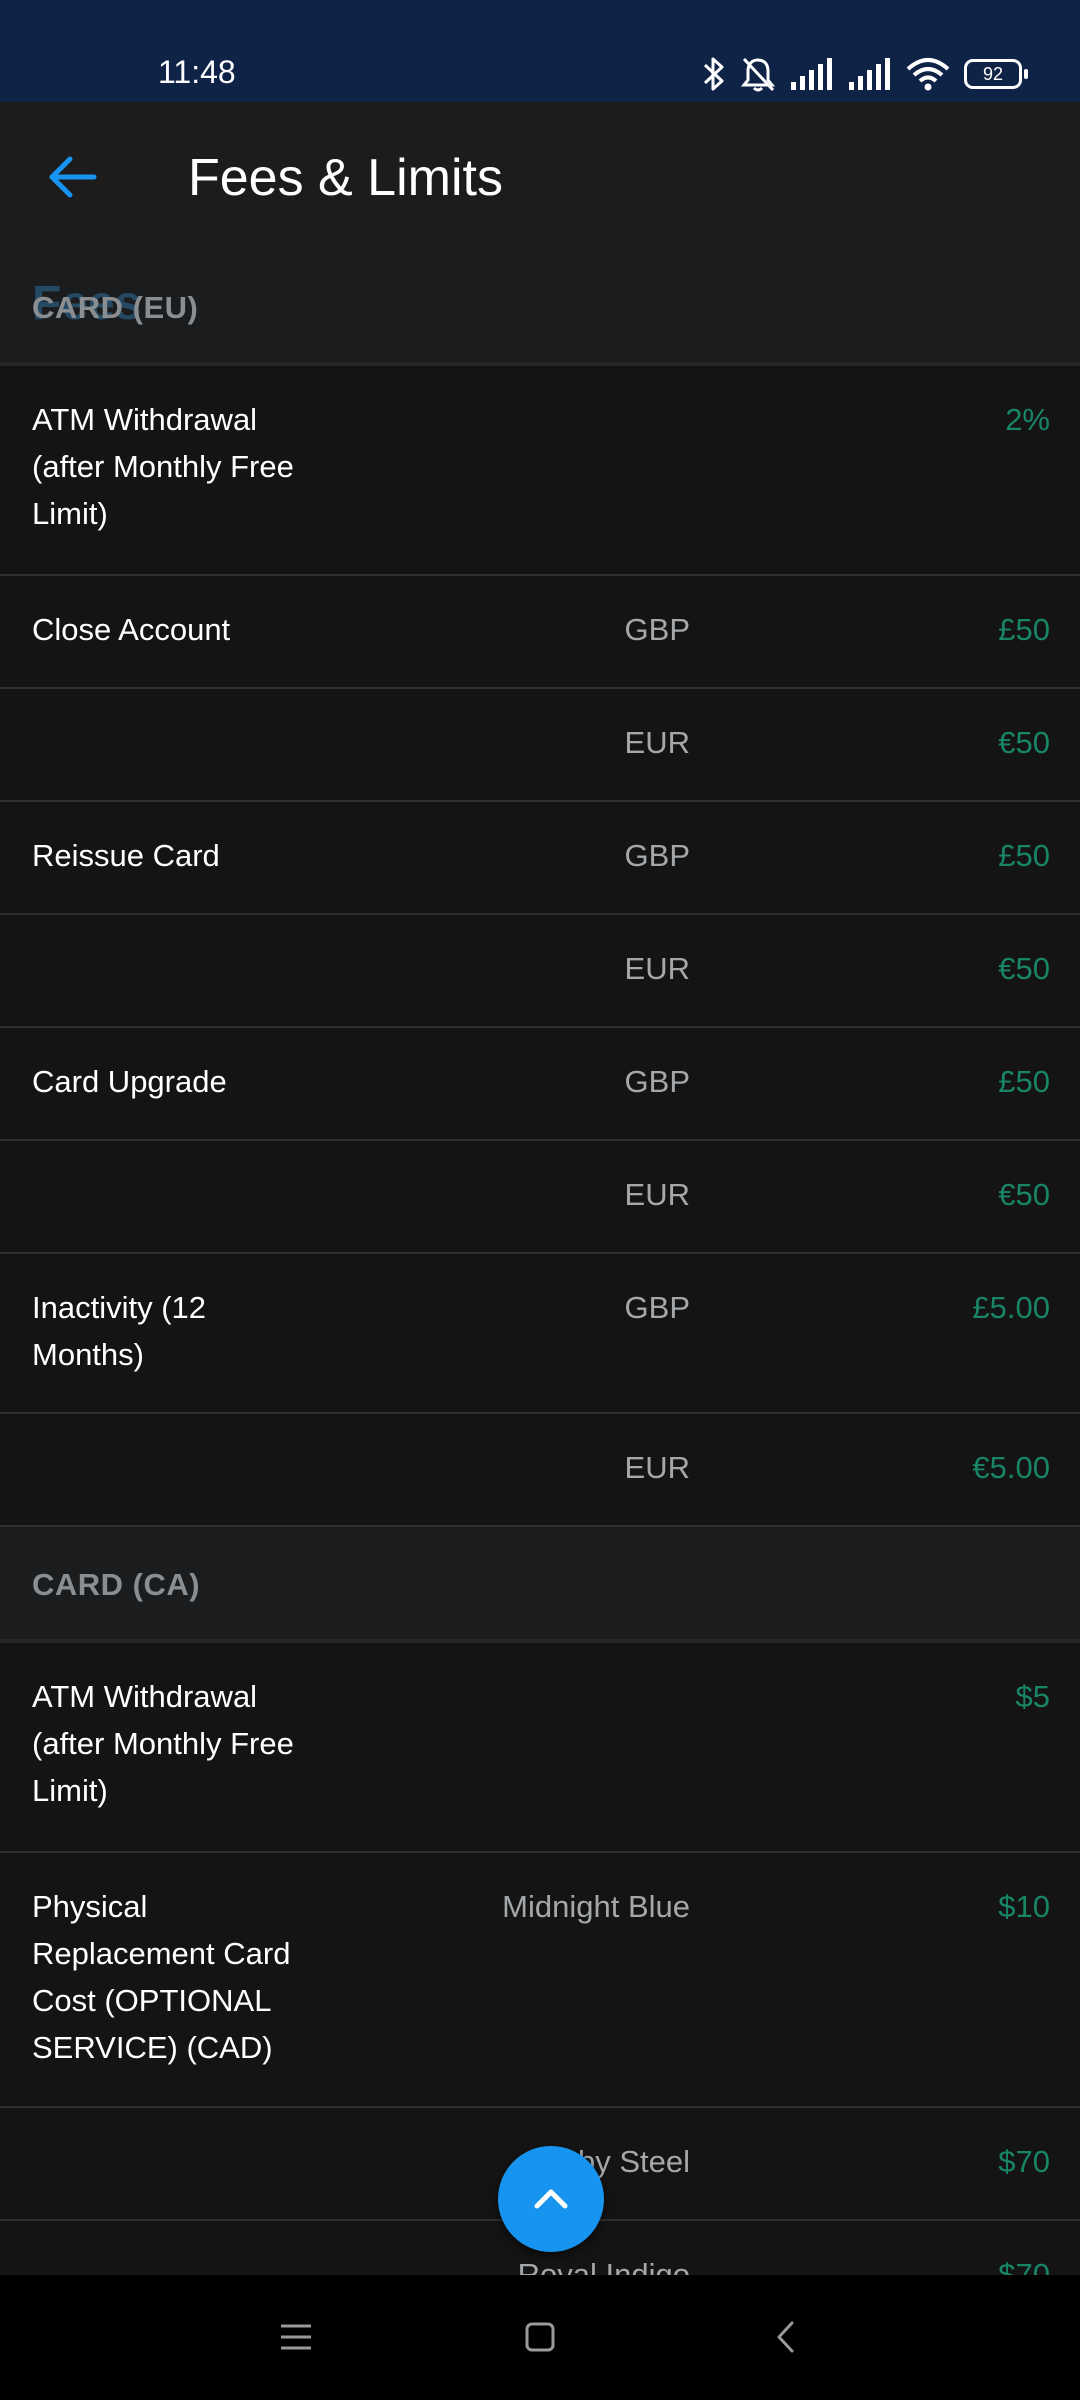 The height and width of the screenshot is (2400, 1080). I want to click on fee-label: Card Upgrade, so click(129, 1081).